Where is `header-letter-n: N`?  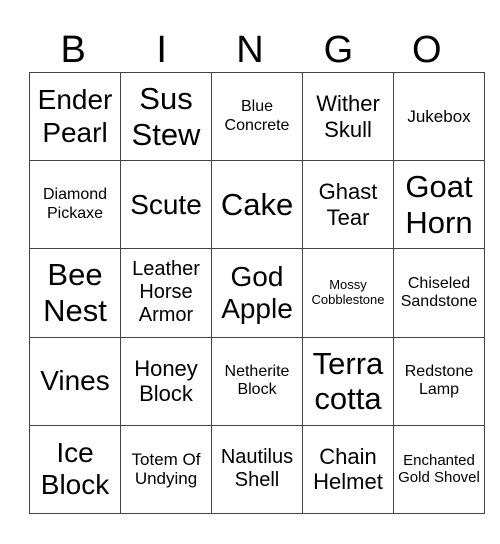
header-letter-n: N is located at coordinates (250, 50).